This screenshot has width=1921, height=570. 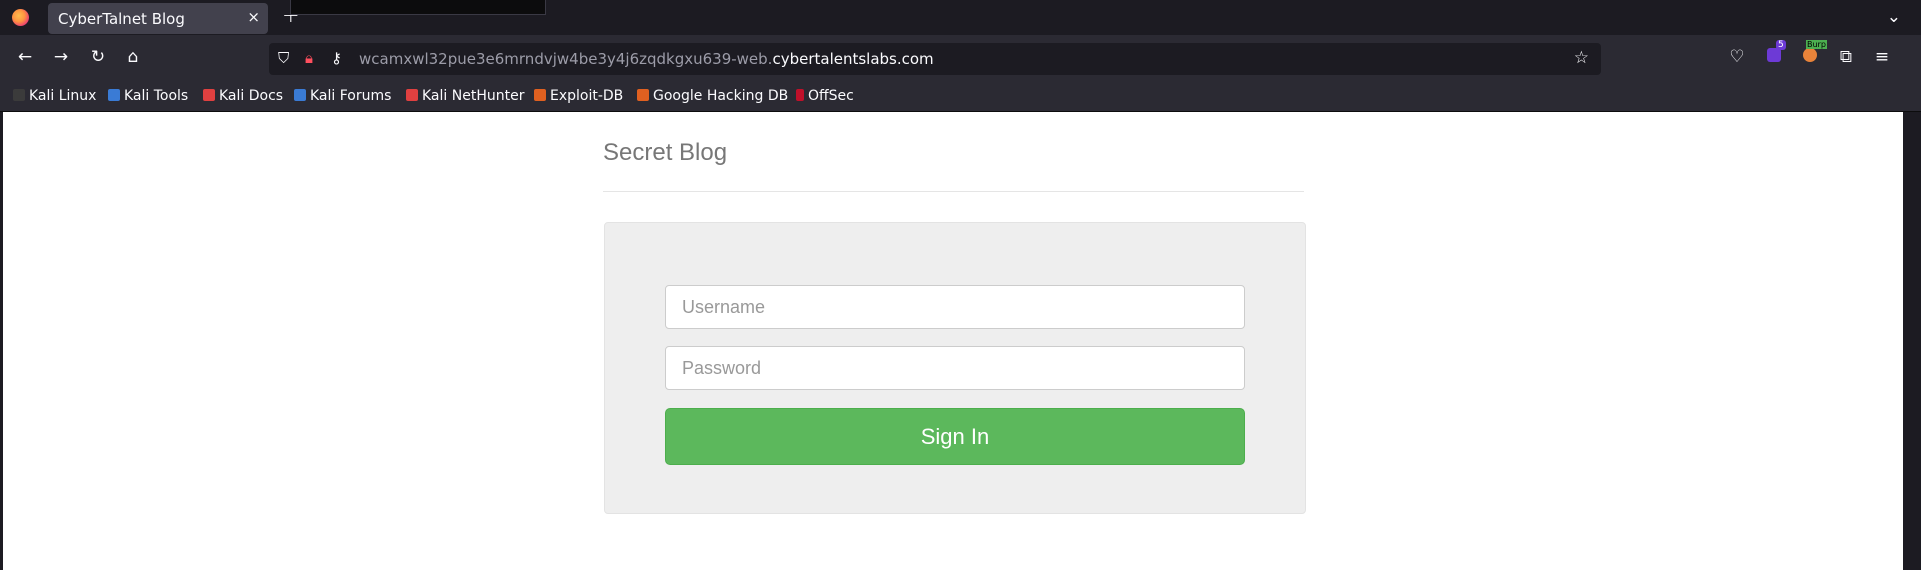 I want to click on scrollbar, so click(x=1915, y=341).